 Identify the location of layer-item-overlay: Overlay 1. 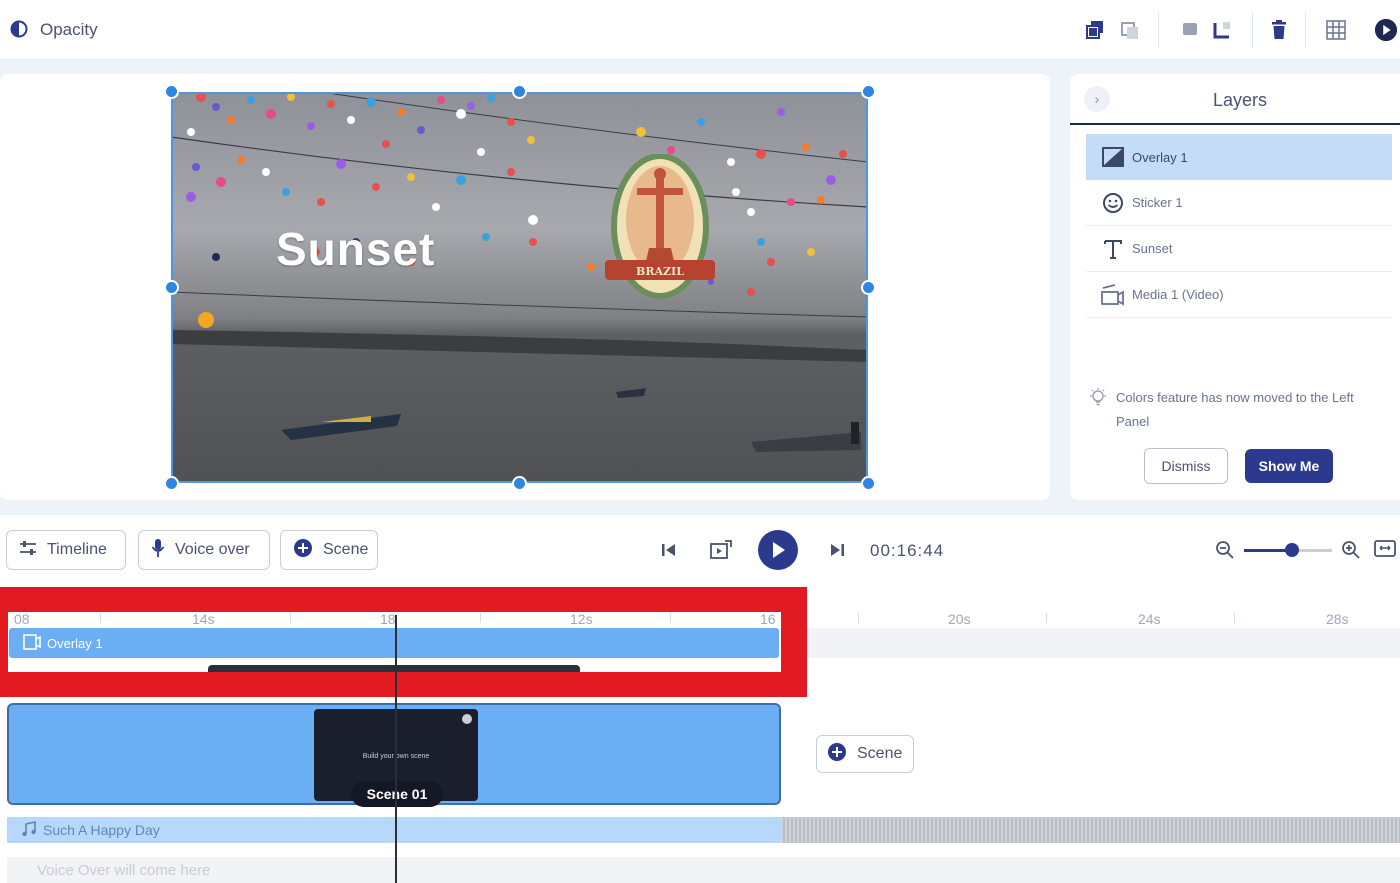
(1239, 157).